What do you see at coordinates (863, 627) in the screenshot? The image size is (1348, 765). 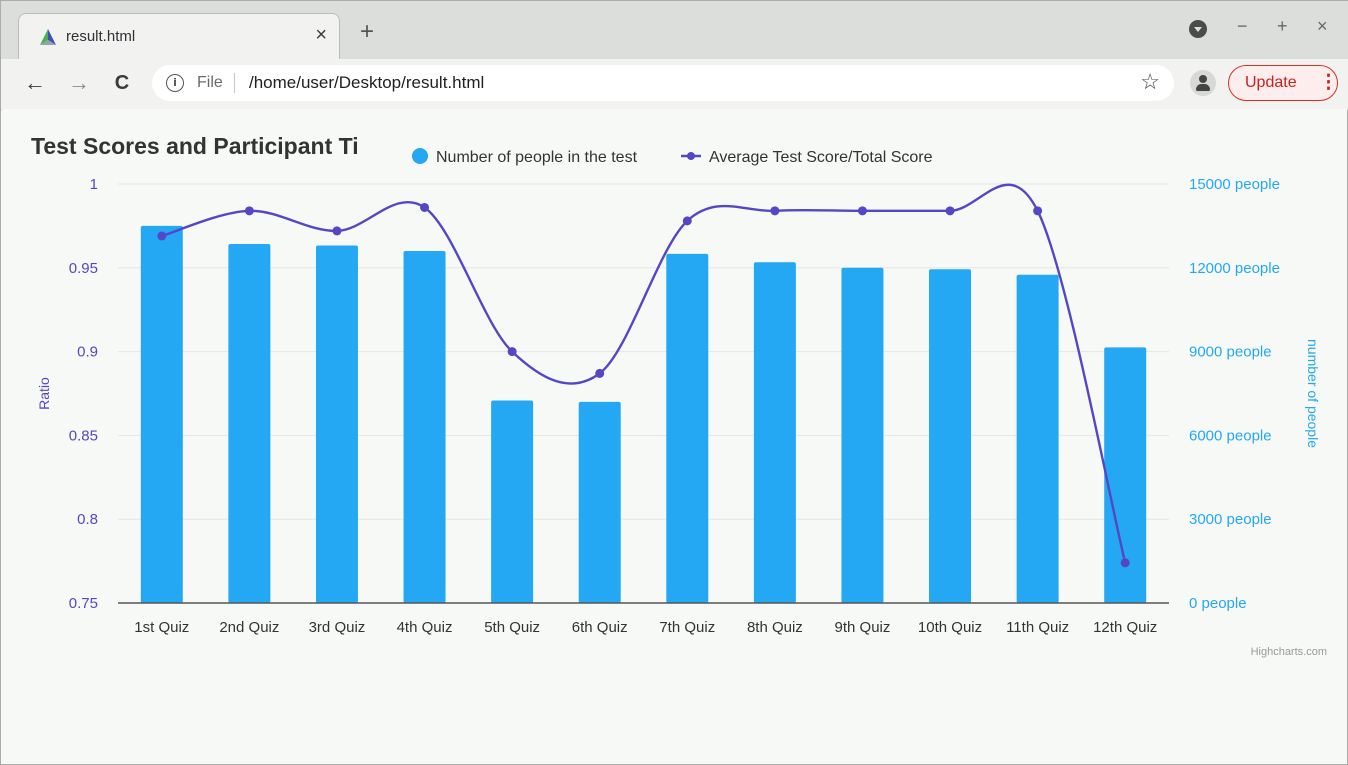 I see `x-tick-label: 9th Quiz` at bounding box center [863, 627].